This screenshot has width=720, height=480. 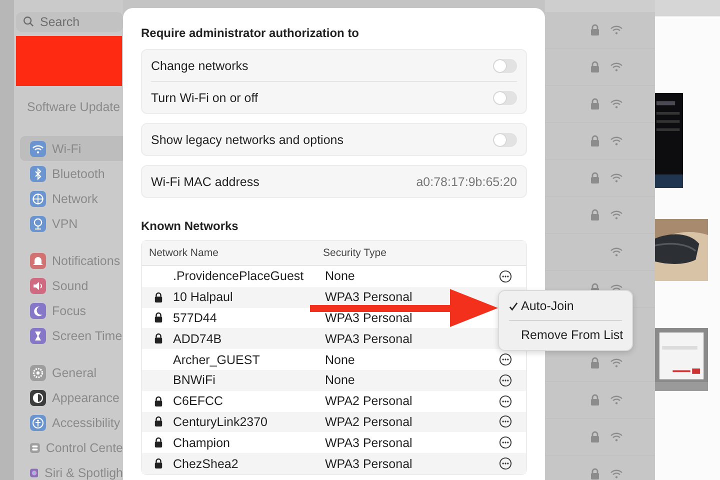 What do you see at coordinates (65, 223) in the screenshot?
I see `sidebar-label: VPN` at bounding box center [65, 223].